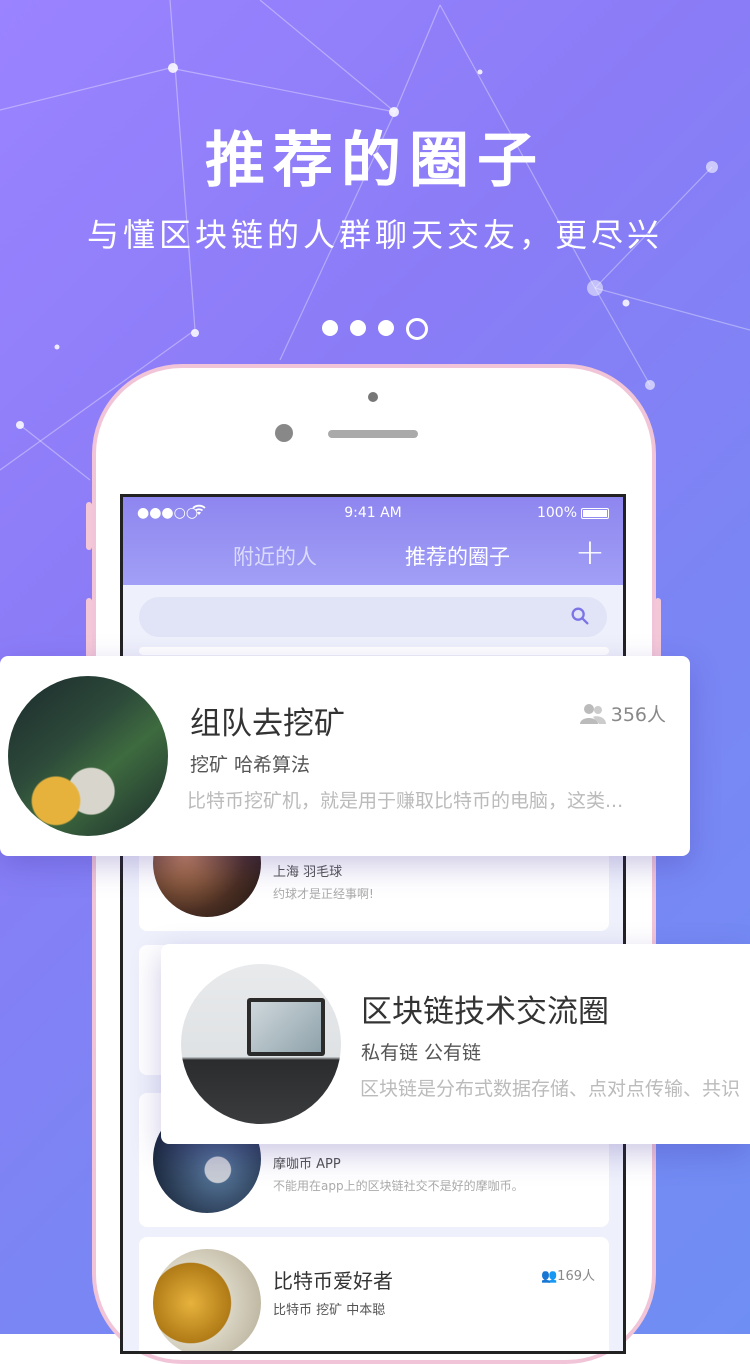  I want to click on phone-speaker, so click(373, 434).